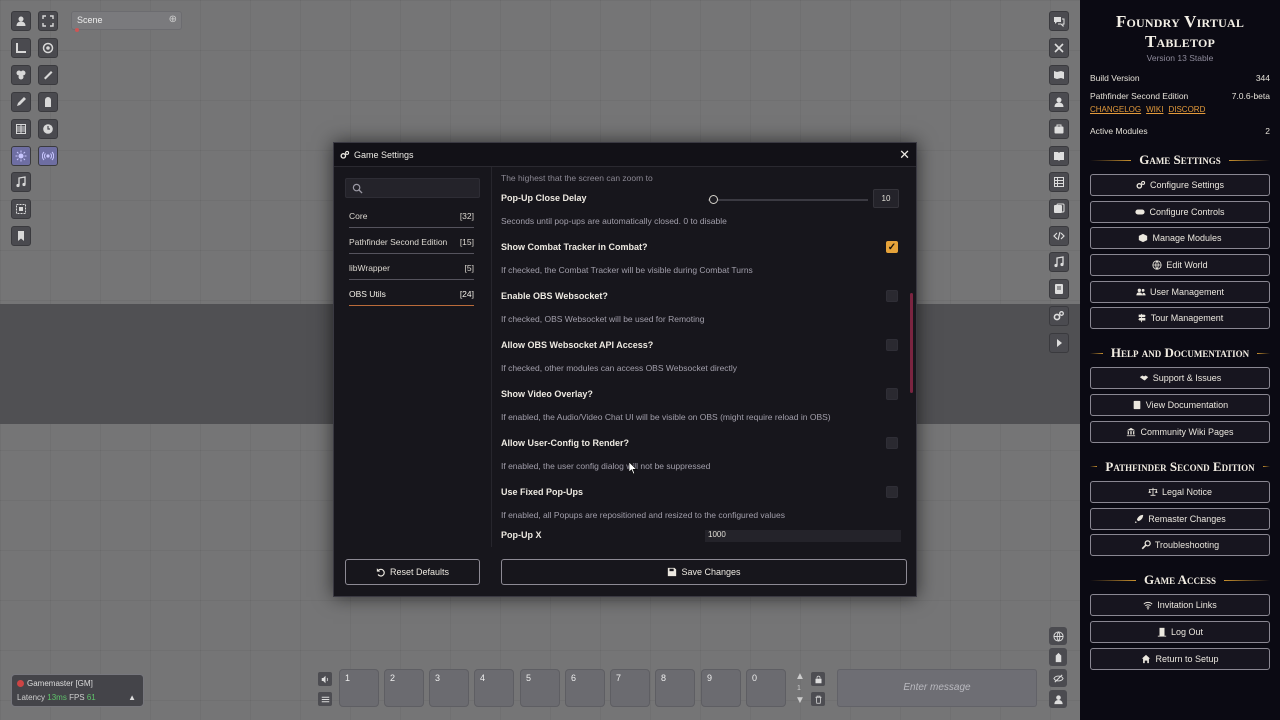  What do you see at coordinates (48, 21) in the screenshot?
I see `select-icon` at bounding box center [48, 21].